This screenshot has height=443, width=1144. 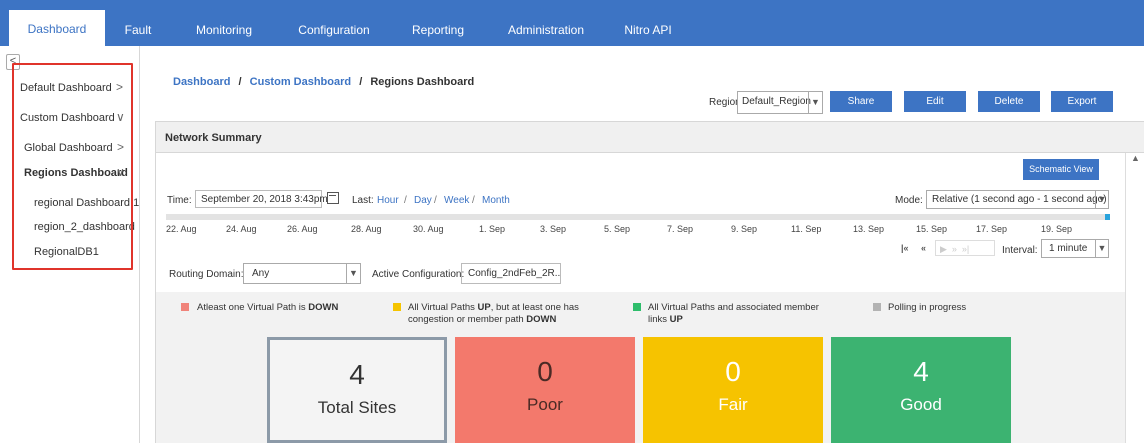 What do you see at coordinates (935, 101) in the screenshot?
I see `edit-button: Edit` at bounding box center [935, 101].